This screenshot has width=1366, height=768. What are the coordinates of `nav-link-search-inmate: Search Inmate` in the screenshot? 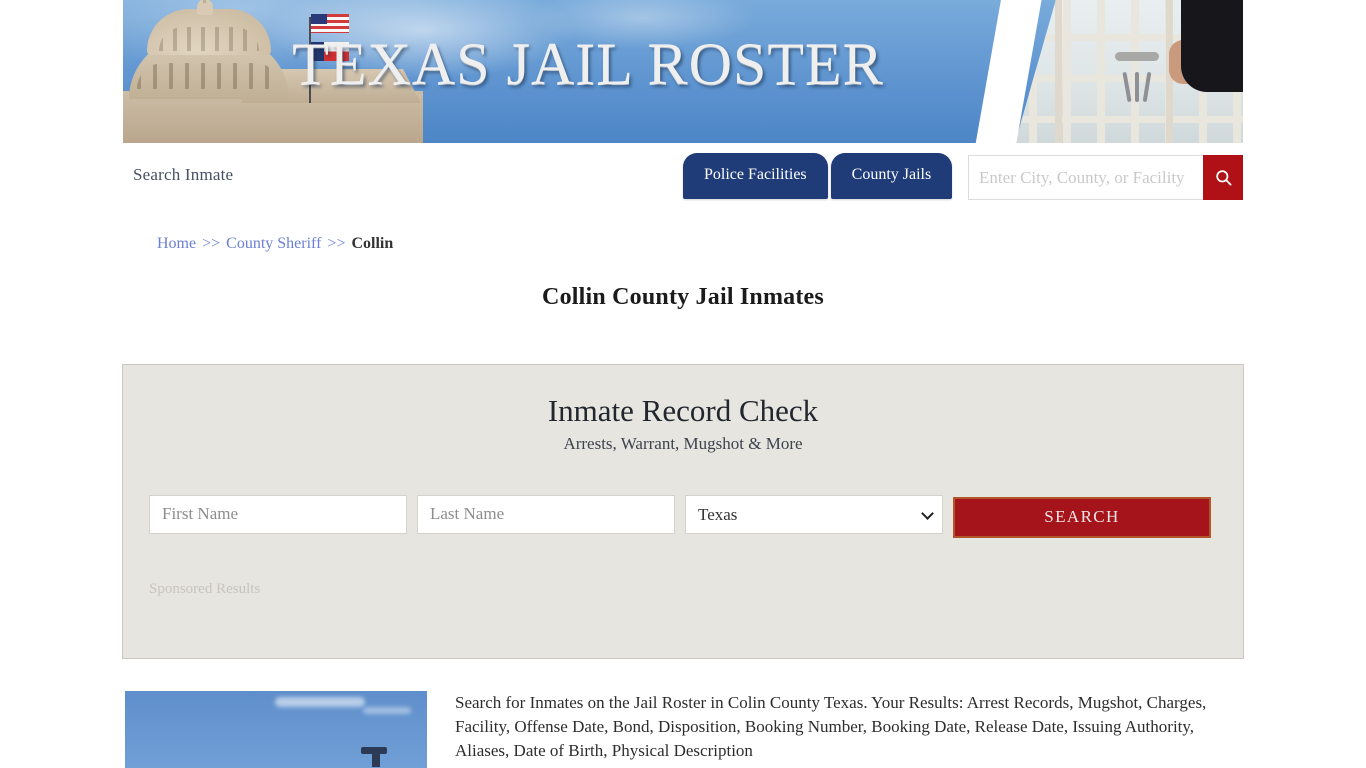 It's located at (183, 175).